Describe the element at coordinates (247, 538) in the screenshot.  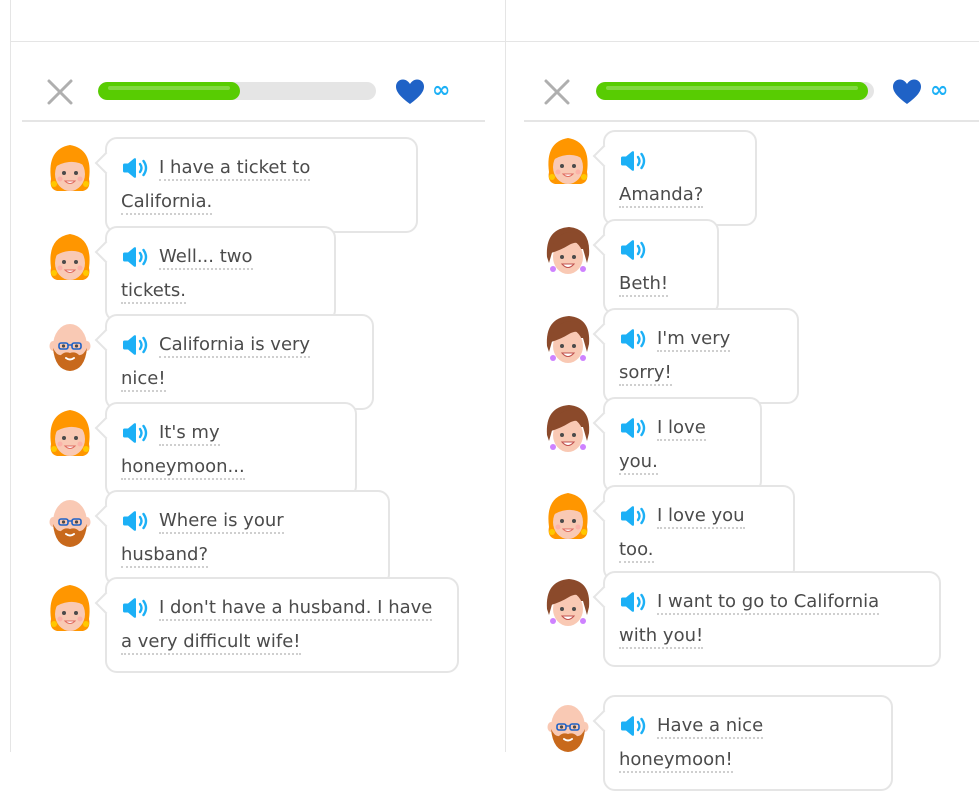
I see `speech-bubble: Where is your husband?` at that location.